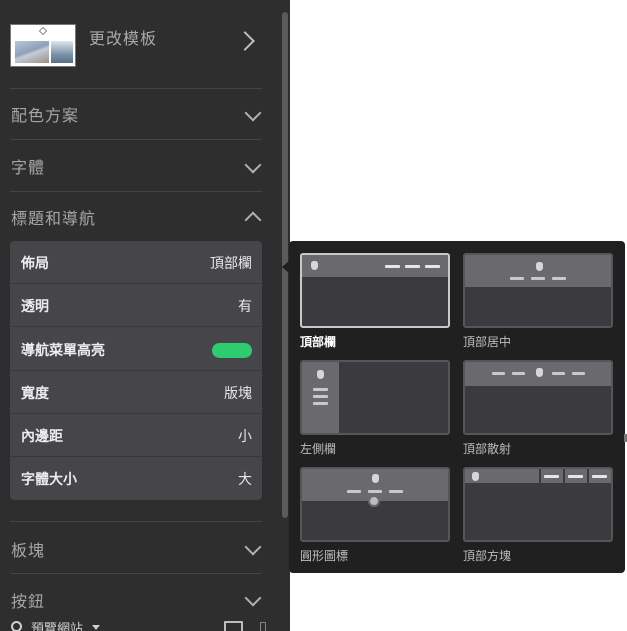 This screenshot has width=627, height=631. I want to click on sidebar-bottom-bar: 預覽網站, so click(145, 621).